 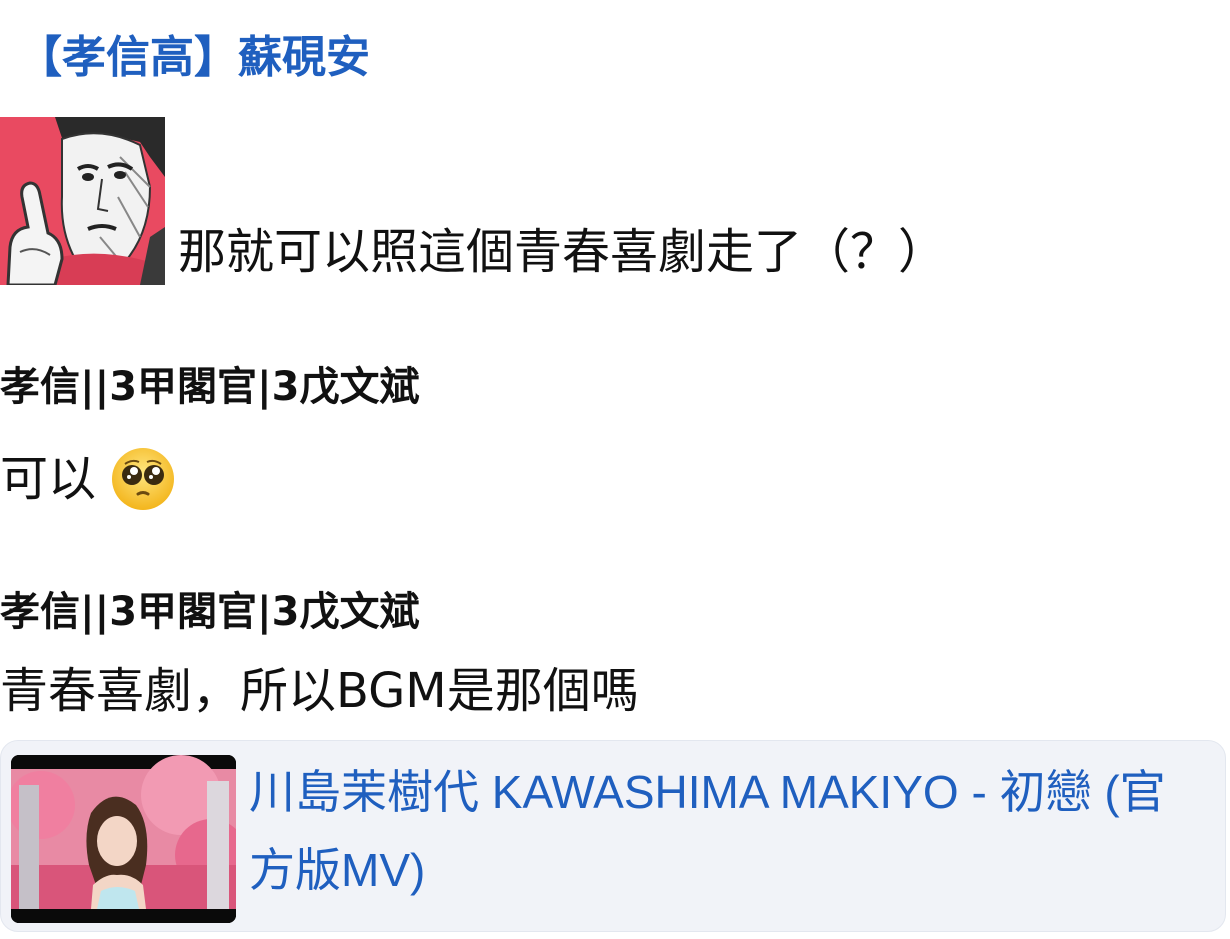 I want to click on message-text: 那就可以照這個青春喜劇走了（？）, so click(x=562, y=252).